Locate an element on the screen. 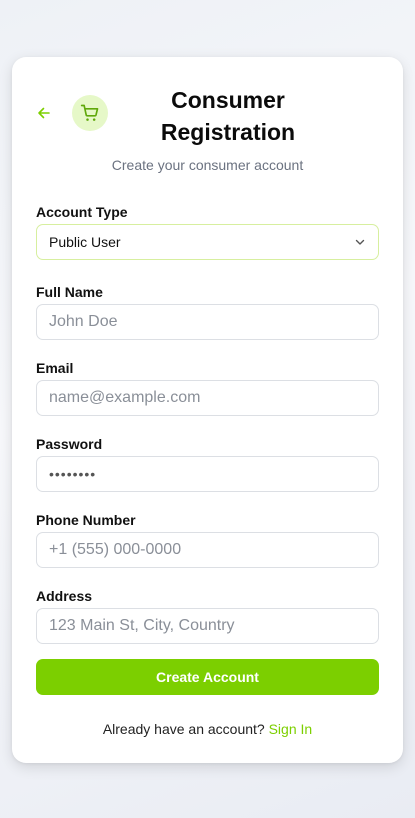  phone-label: Phone Number is located at coordinates (86, 520).